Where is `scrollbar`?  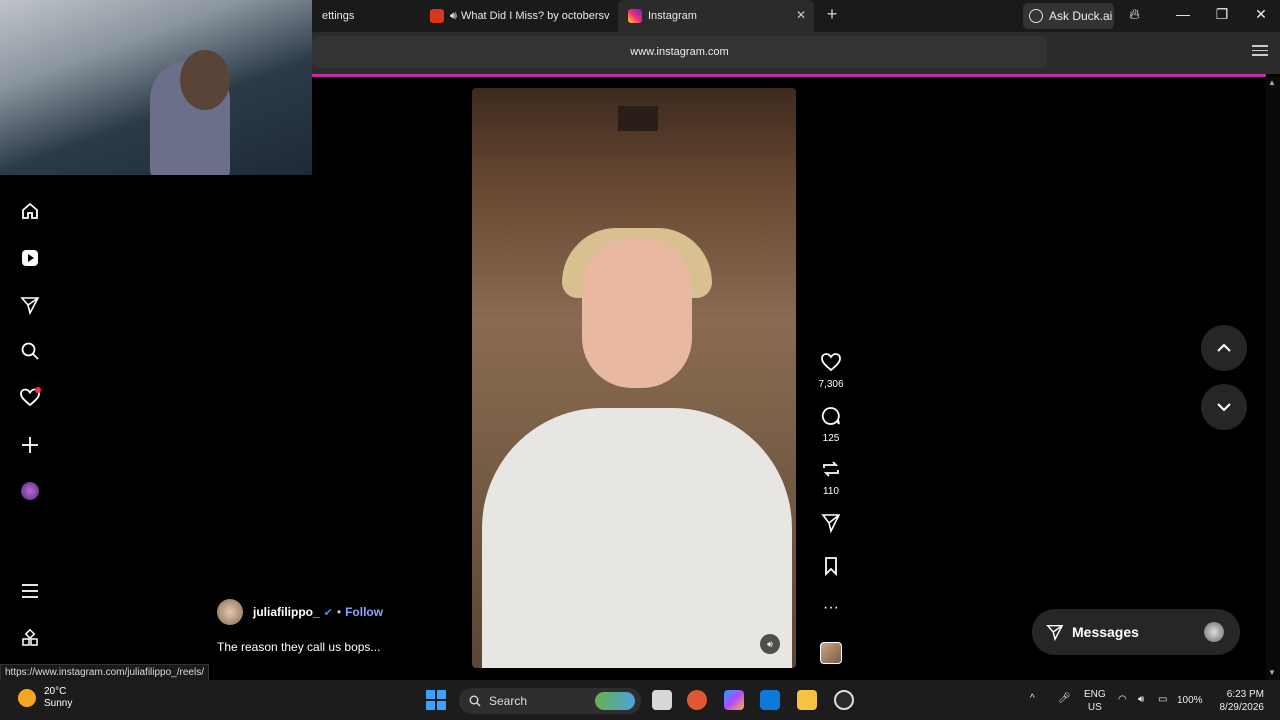
scrollbar is located at coordinates (1273, 378).